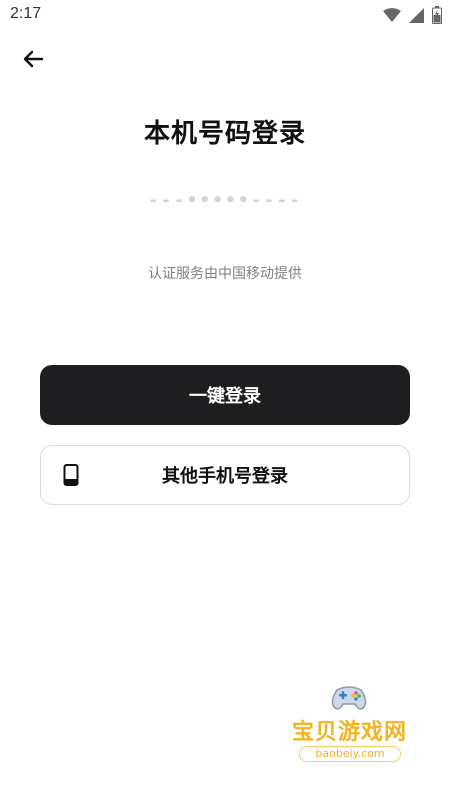  What do you see at coordinates (225, 16) in the screenshot?
I see `status-bar: 2:17` at bounding box center [225, 16].